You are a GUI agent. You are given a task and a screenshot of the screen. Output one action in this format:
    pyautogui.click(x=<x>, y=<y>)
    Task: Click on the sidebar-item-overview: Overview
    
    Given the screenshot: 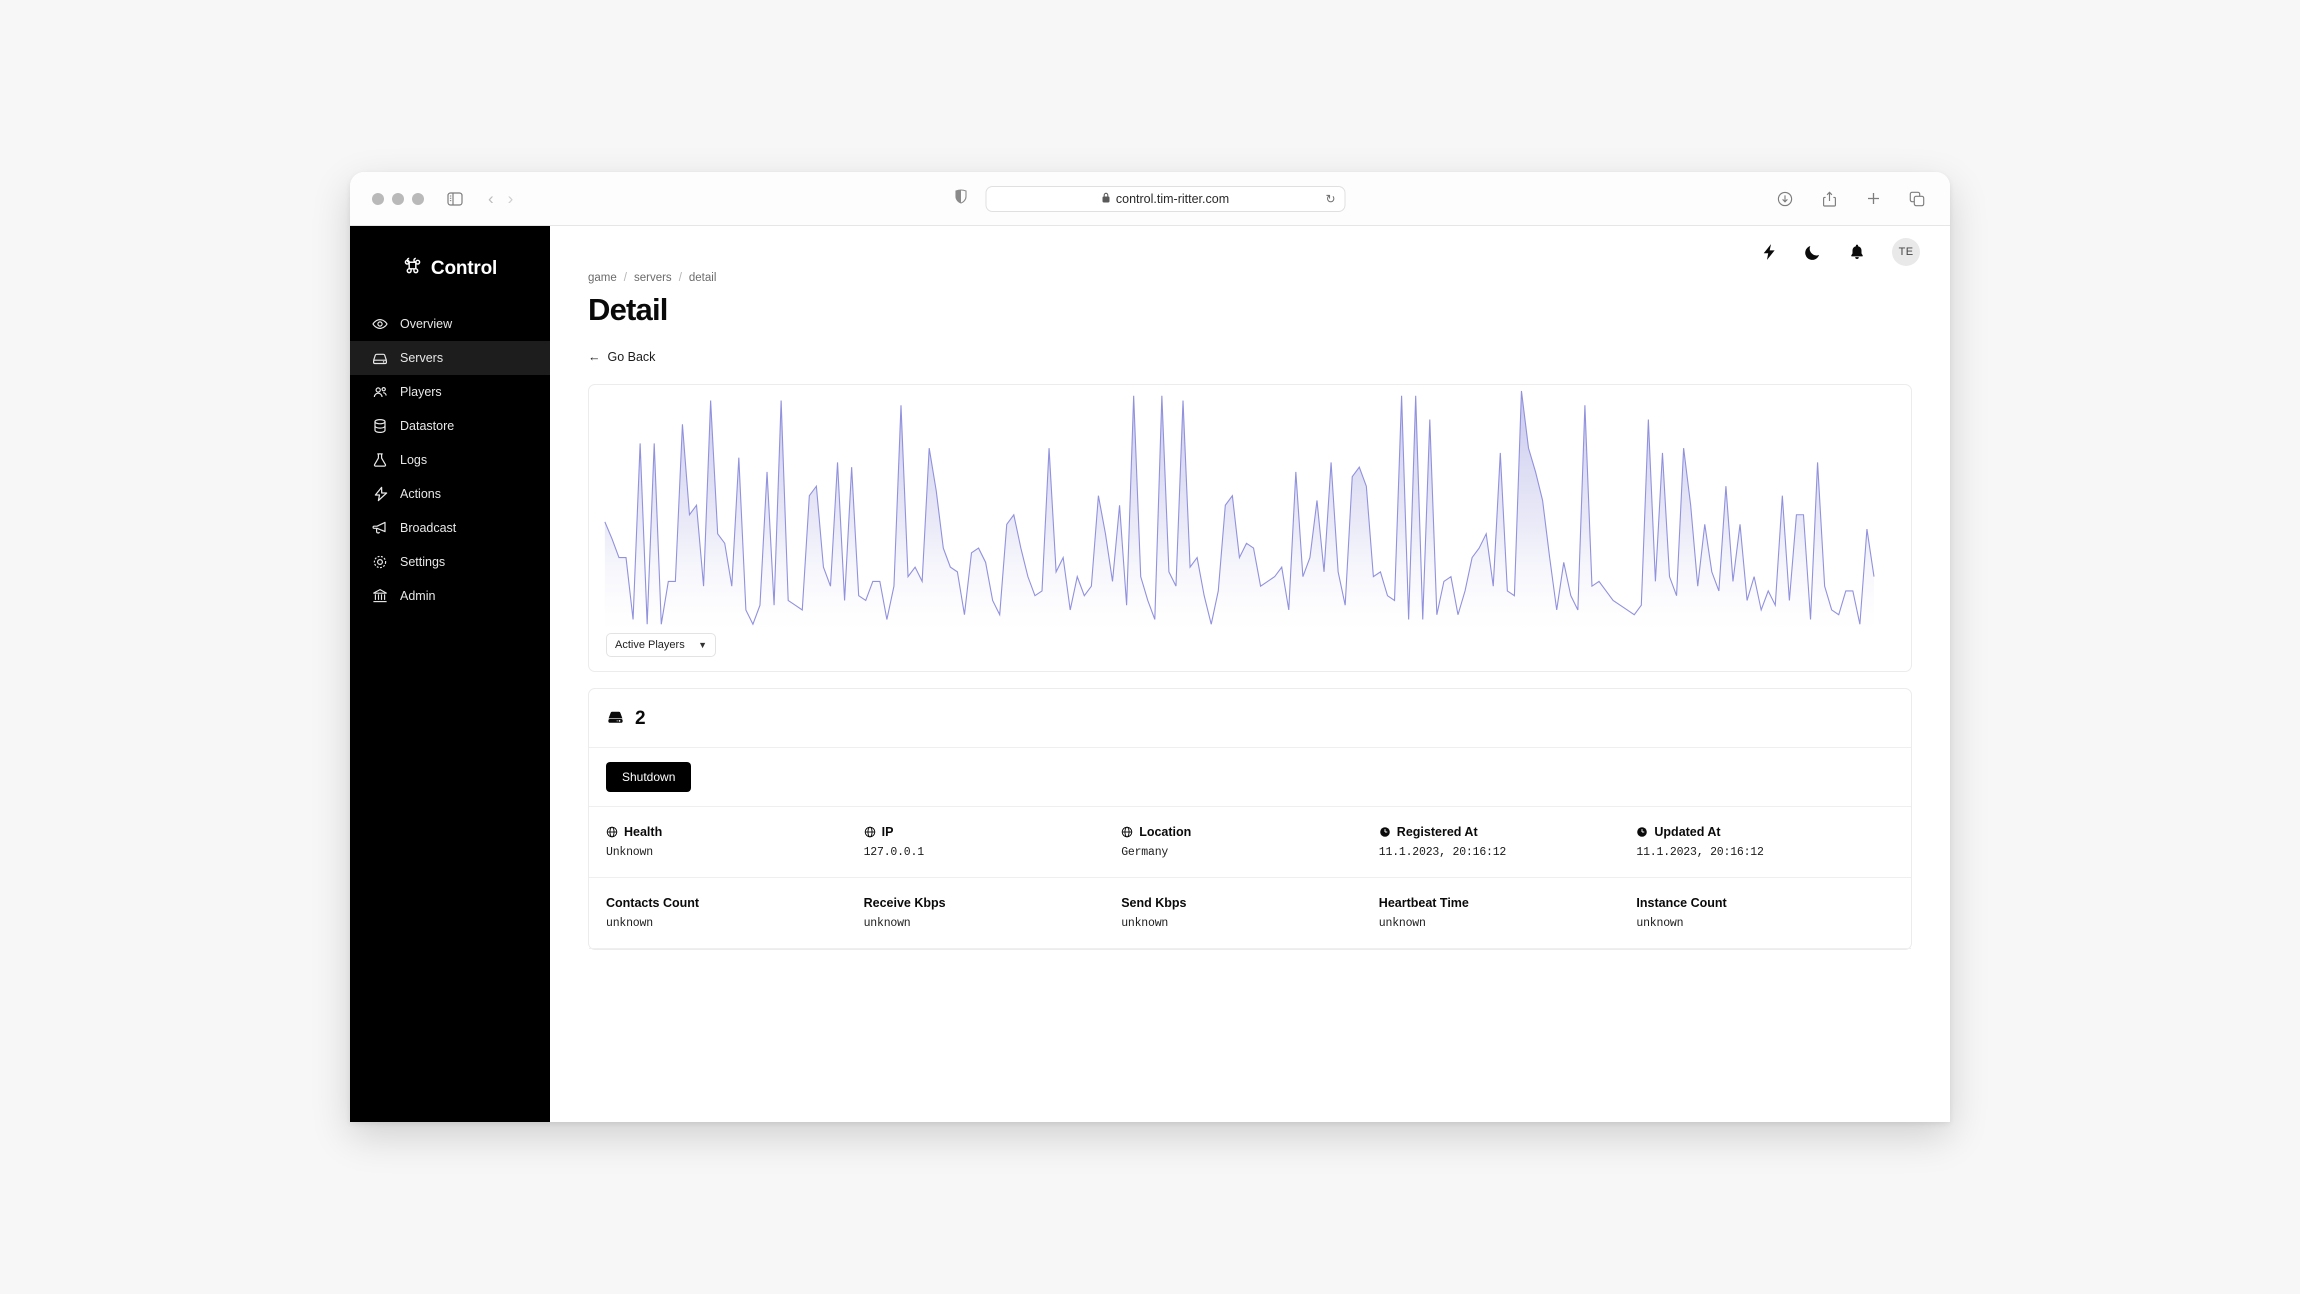 What is the action you would take?
    pyautogui.click(x=450, y=324)
    